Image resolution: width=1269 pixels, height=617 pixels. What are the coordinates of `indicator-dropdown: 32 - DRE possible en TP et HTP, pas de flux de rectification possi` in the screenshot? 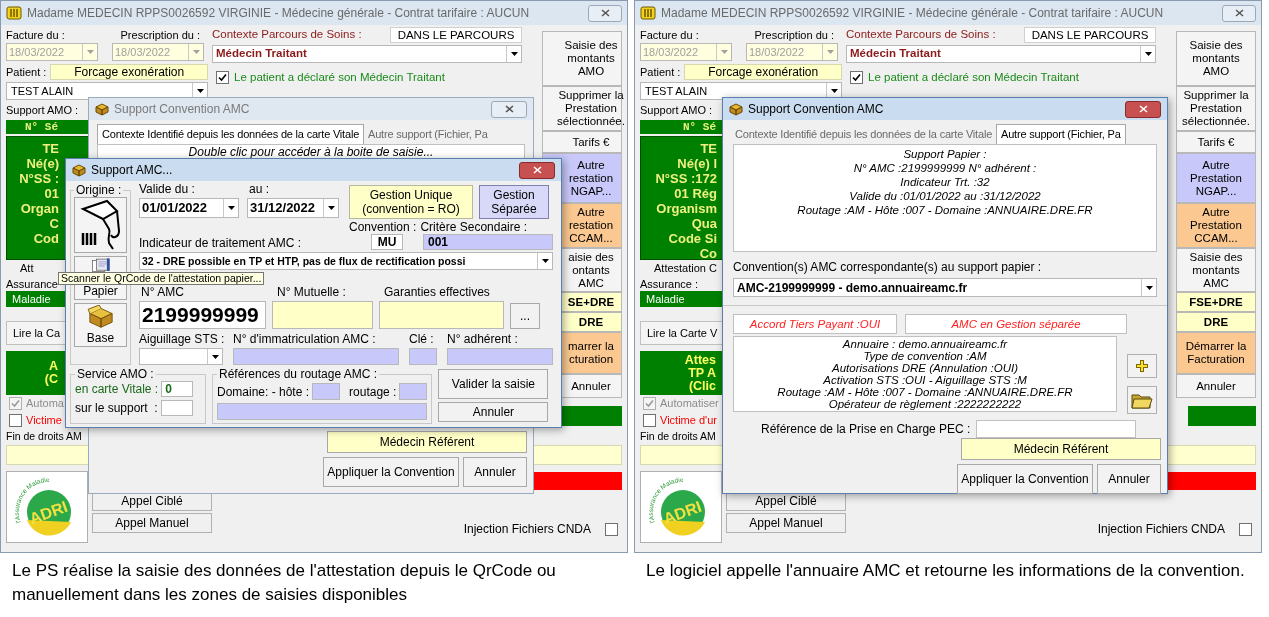 It's located at (346, 261).